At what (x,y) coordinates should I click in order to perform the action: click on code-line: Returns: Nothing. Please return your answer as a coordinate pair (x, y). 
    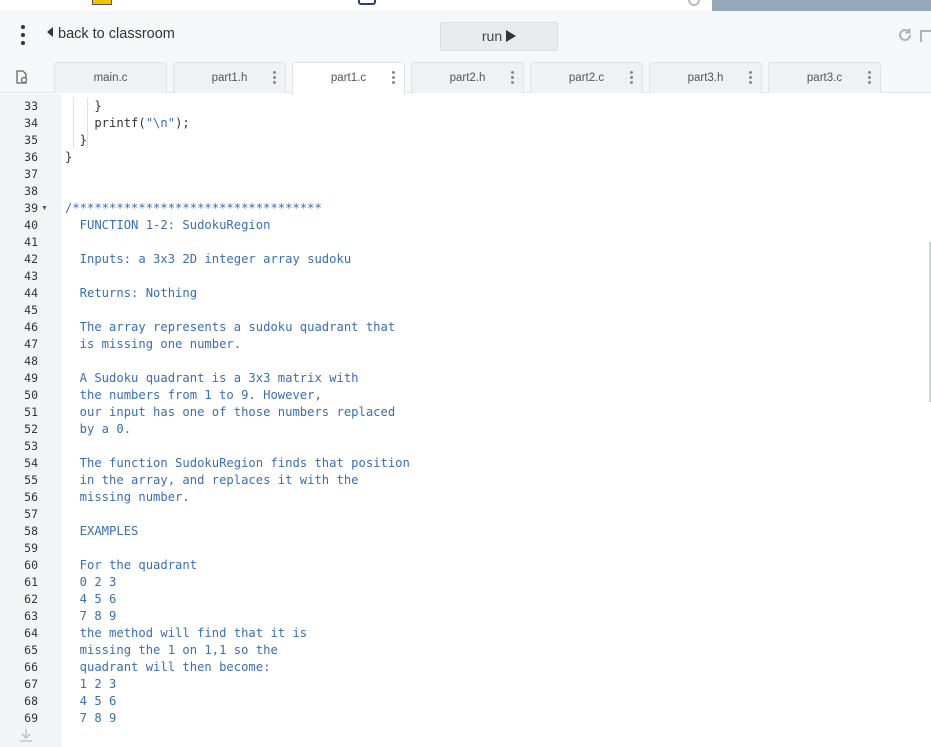
    Looking at the image, I should click on (131, 293).